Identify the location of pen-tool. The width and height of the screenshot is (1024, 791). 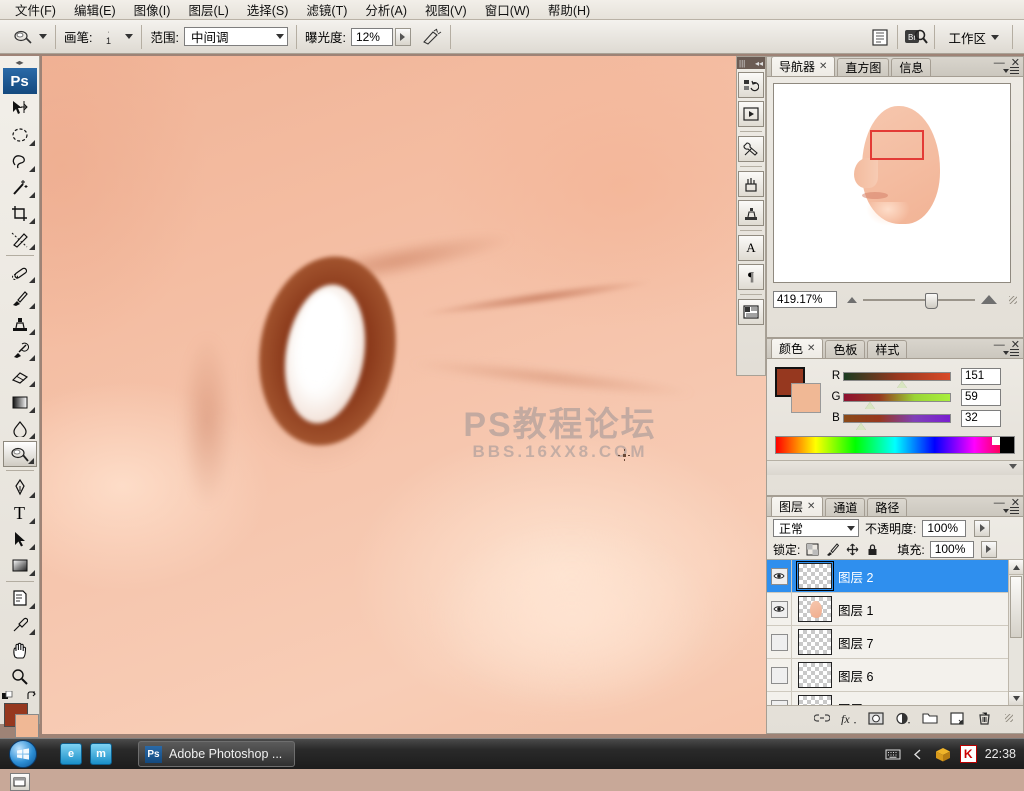
(20, 487).